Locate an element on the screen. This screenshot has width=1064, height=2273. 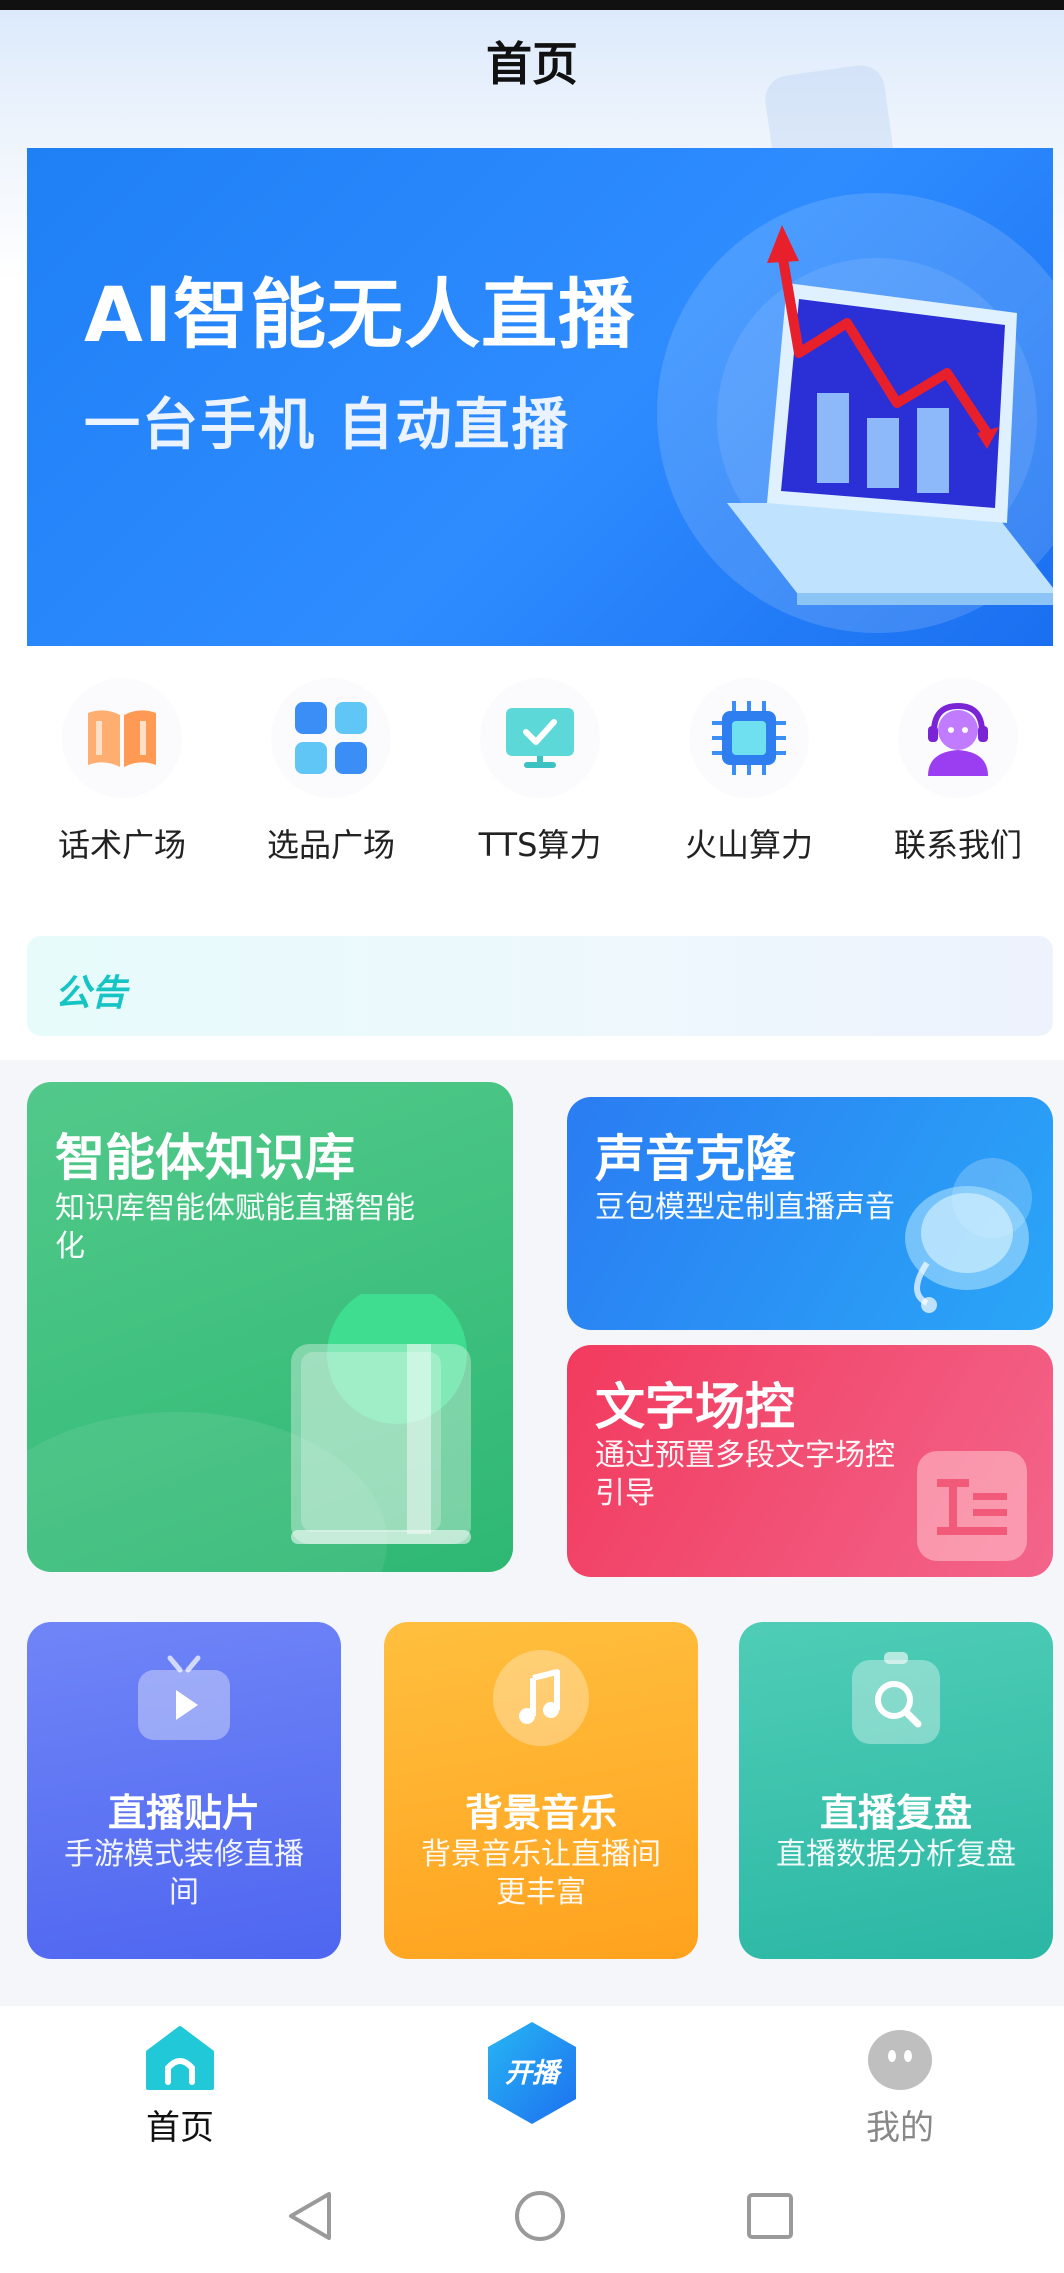
card-description: 通过预置多段文字场控引导 is located at coordinates (745, 1474).